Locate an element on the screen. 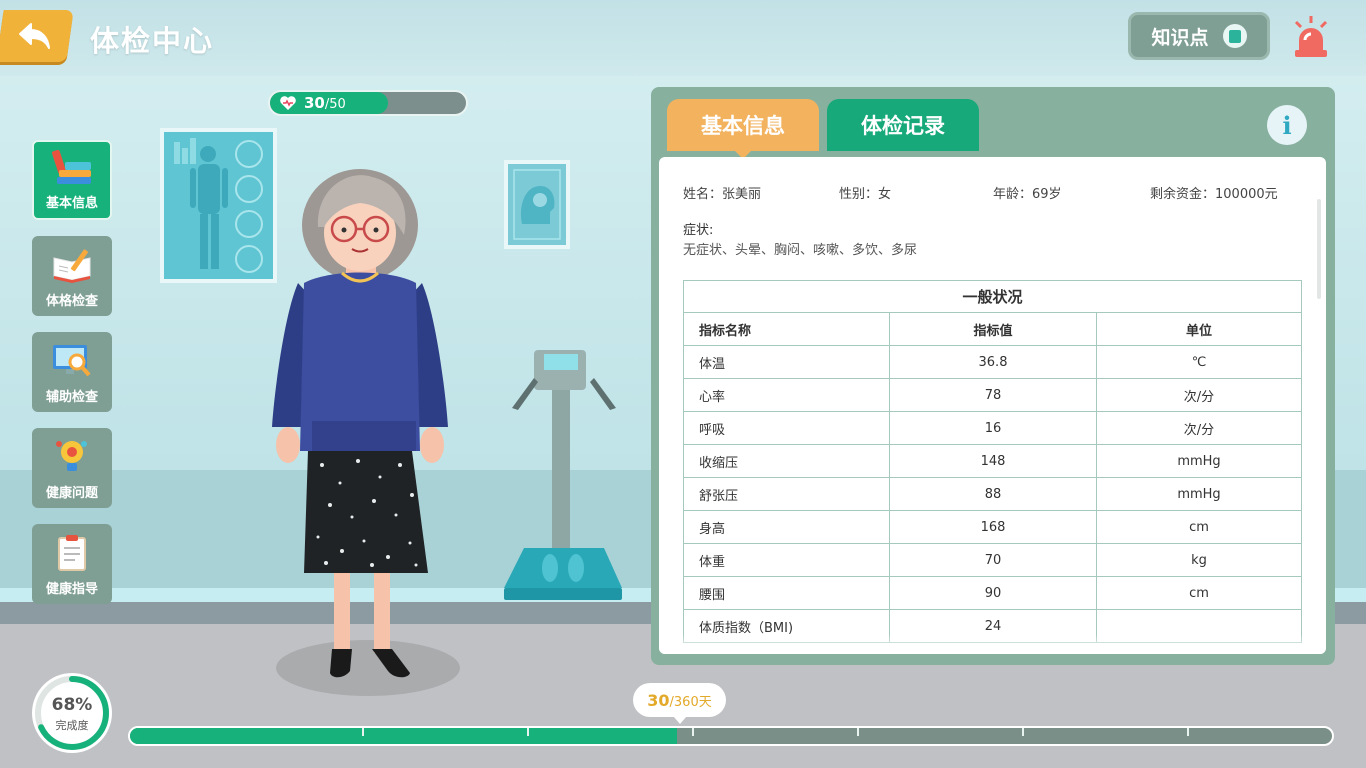 This screenshot has width=1366, height=768. info-icon: i is located at coordinates (1287, 125).